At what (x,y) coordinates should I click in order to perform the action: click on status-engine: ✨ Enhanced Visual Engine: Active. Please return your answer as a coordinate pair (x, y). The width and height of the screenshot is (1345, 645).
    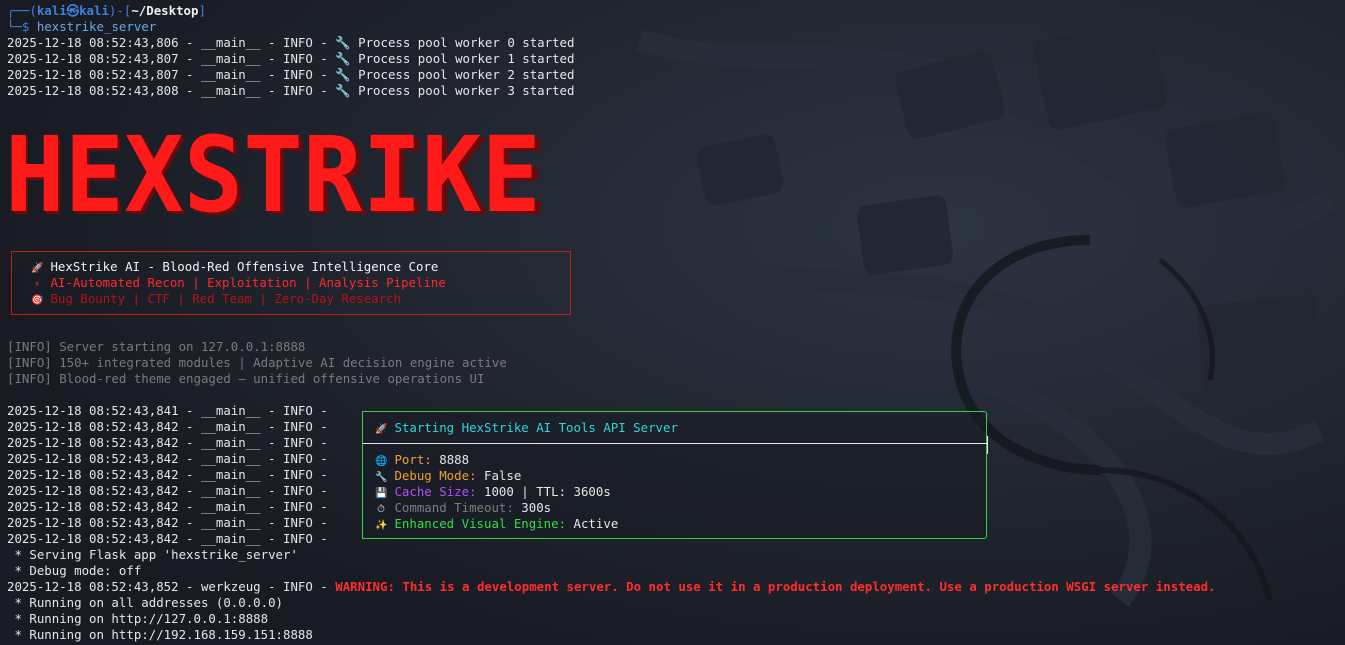
    Looking at the image, I should click on (496, 524).